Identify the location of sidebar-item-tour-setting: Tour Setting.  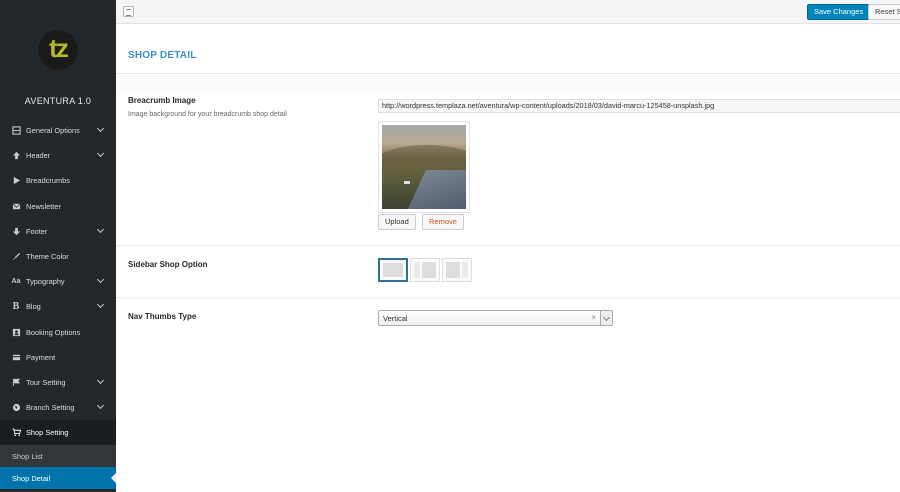
(58, 382).